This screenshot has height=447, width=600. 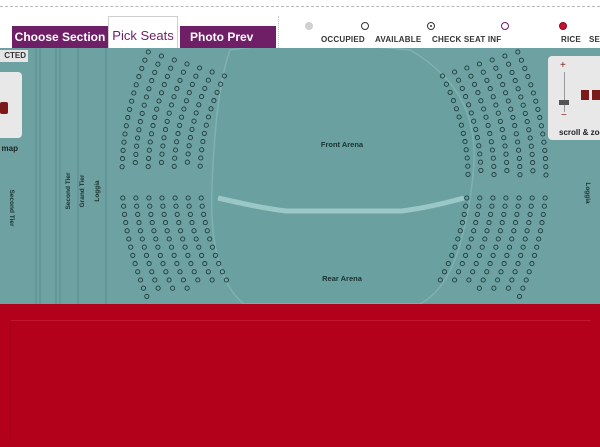 What do you see at coordinates (564, 115) in the screenshot?
I see `zoom-out-button: −` at bounding box center [564, 115].